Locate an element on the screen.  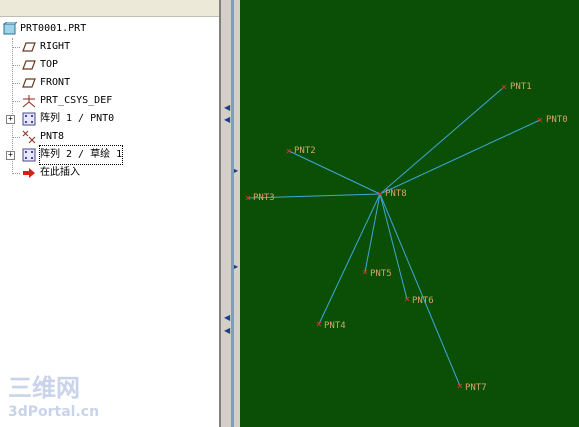
datum-point-icon is located at coordinates (29, 137).